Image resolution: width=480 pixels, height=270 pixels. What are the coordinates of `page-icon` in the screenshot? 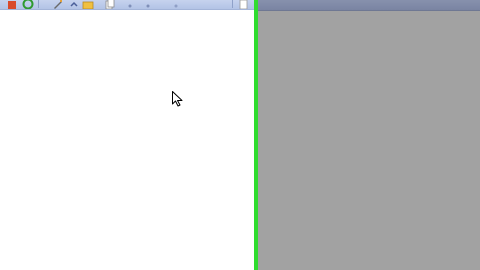 It's located at (244, 4).